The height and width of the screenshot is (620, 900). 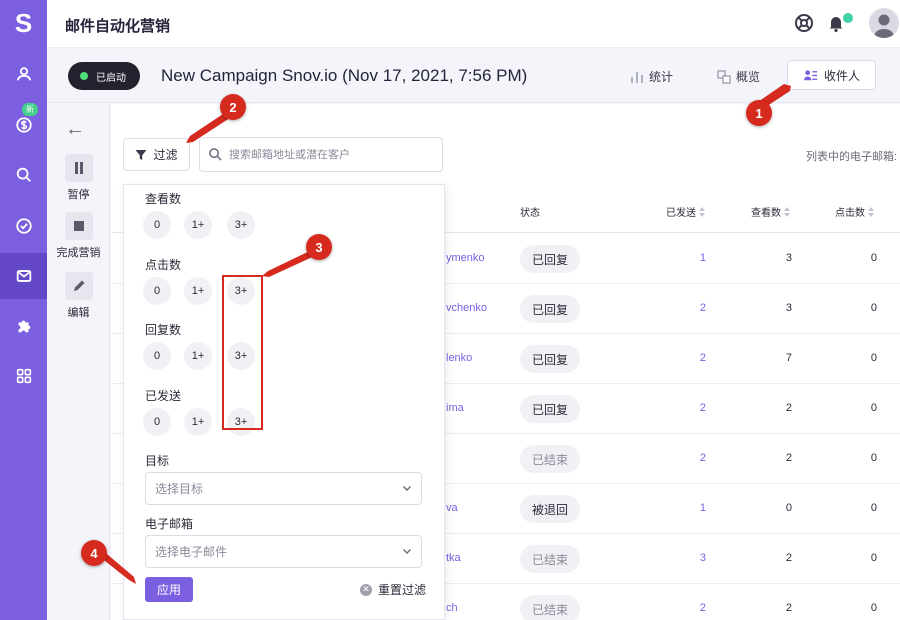 I want to click on sidebar: S 新, so click(x=23, y=310).